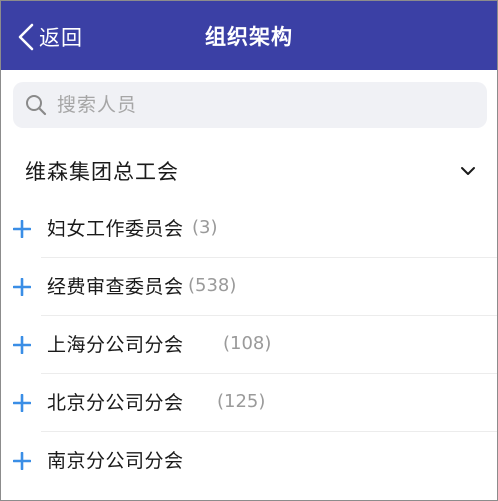 Image resolution: width=498 pixels, height=501 pixels. Describe the element at coordinates (249, 229) in the screenshot. I see `list-item: 妇女工作委员会 (3)` at that location.